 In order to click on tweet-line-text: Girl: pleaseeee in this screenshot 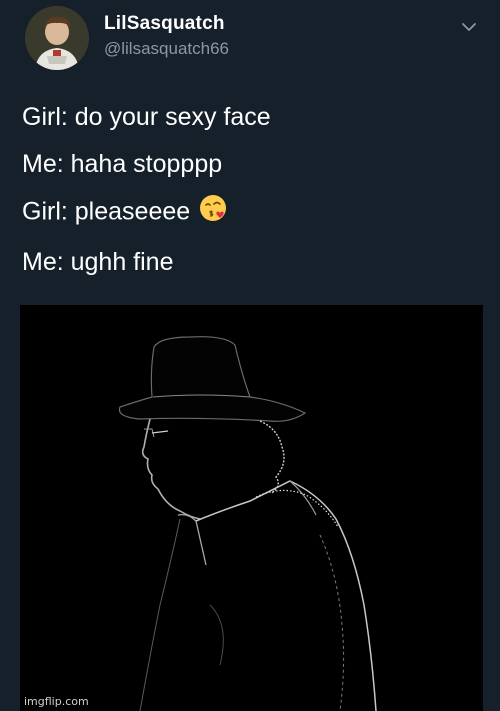, I will do `click(106, 211)`.